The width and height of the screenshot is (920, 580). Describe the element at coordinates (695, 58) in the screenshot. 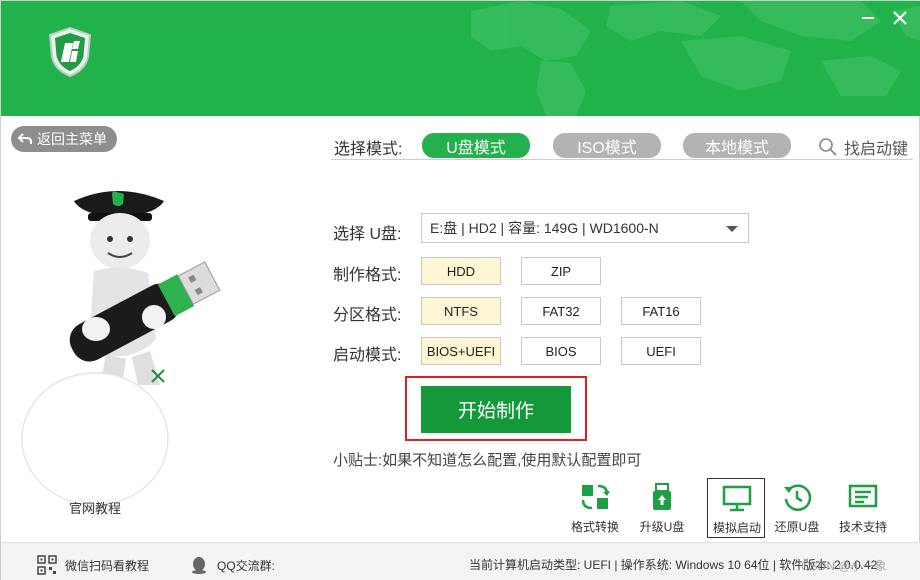

I see `world-map-decoration` at that location.